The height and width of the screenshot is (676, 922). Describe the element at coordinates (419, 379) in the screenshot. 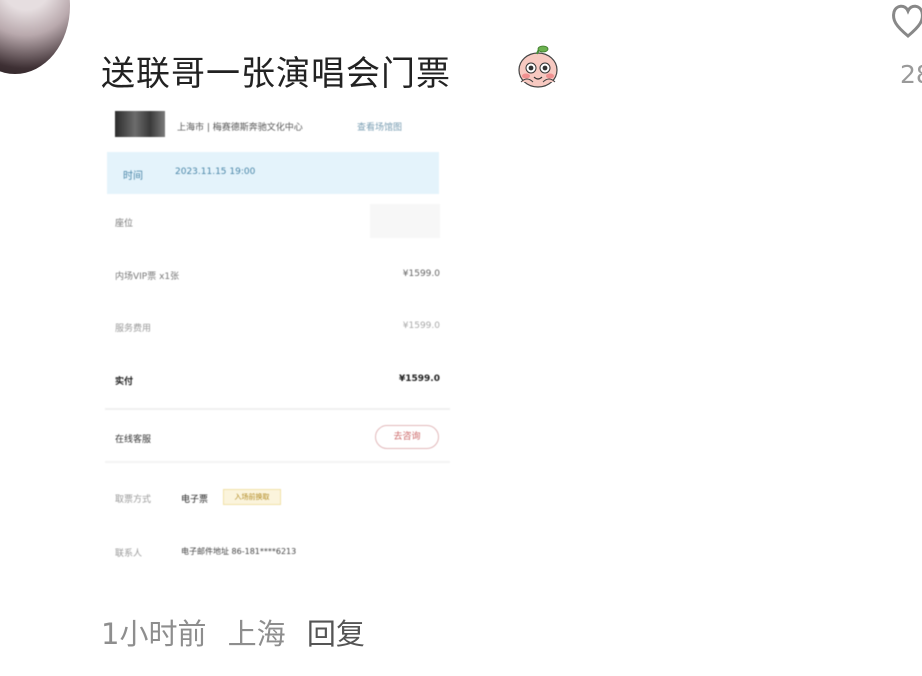

I see `total-value: ¥1599.0` at that location.